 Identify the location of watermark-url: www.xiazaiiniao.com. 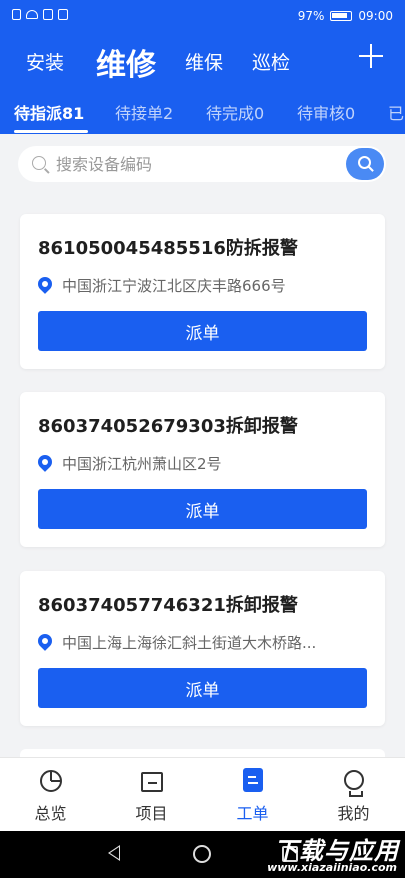
(332, 867).